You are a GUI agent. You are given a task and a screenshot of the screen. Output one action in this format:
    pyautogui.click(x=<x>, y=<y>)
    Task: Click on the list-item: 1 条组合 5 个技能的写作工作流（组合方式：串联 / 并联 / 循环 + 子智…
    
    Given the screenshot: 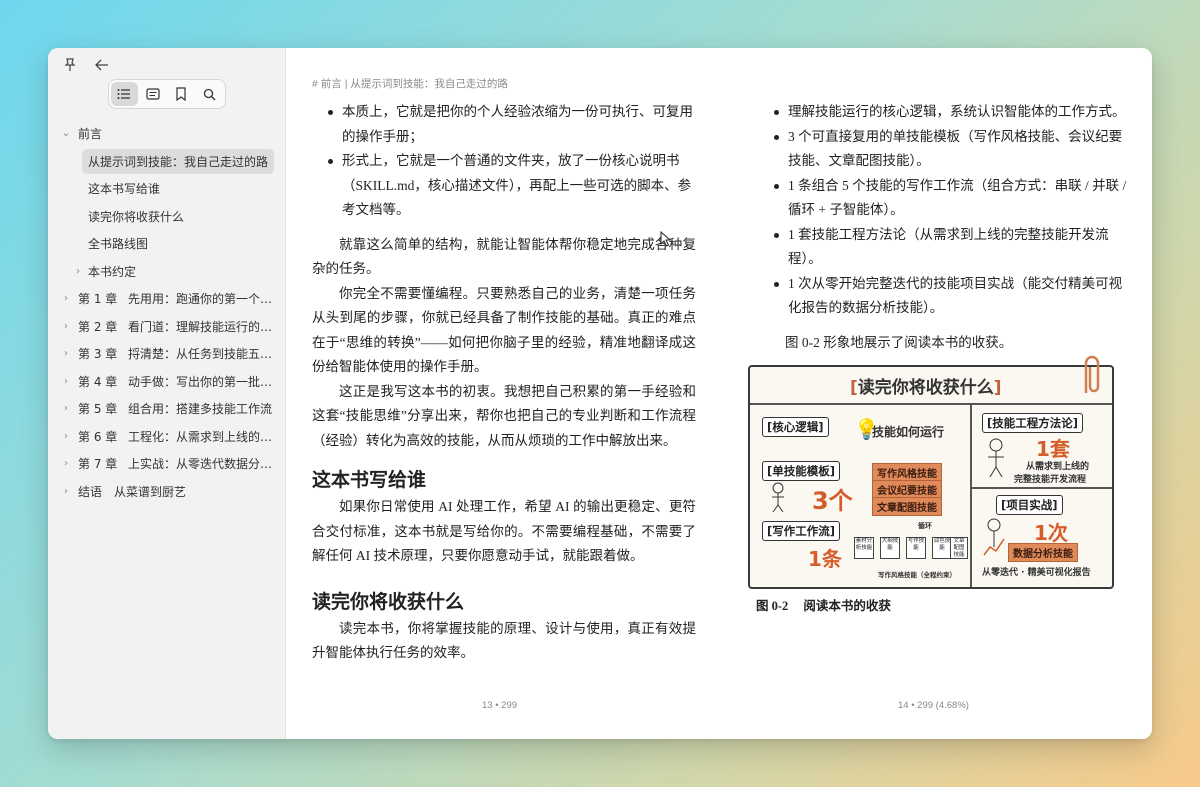 What is the action you would take?
    pyautogui.click(x=944, y=198)
    